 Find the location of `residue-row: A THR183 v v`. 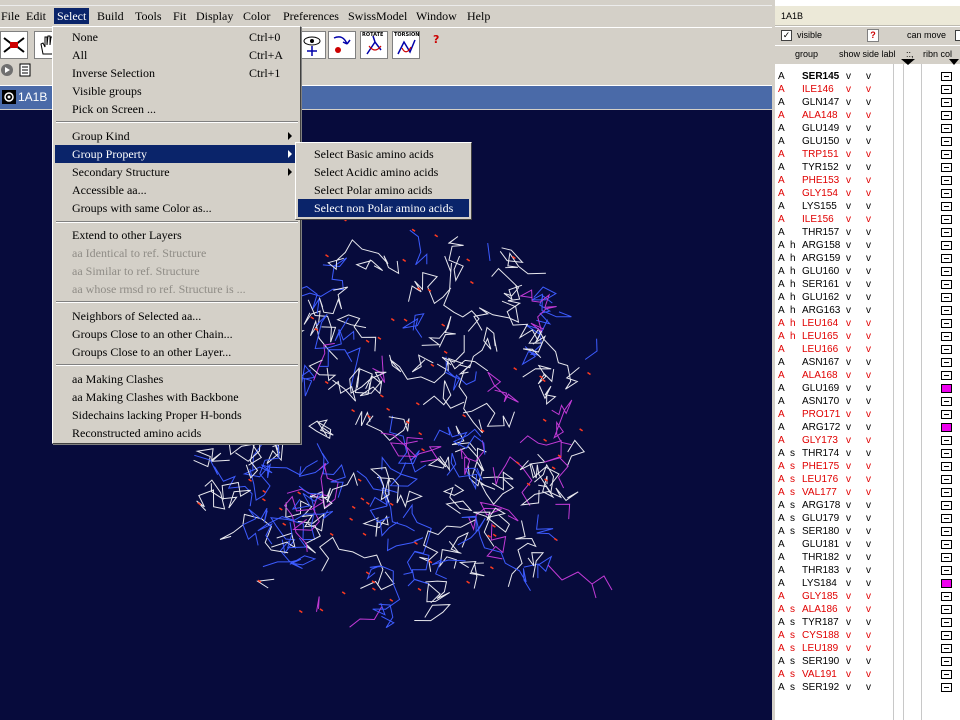

residue-row: A THR183 v v is located at coordinates (867, 570).